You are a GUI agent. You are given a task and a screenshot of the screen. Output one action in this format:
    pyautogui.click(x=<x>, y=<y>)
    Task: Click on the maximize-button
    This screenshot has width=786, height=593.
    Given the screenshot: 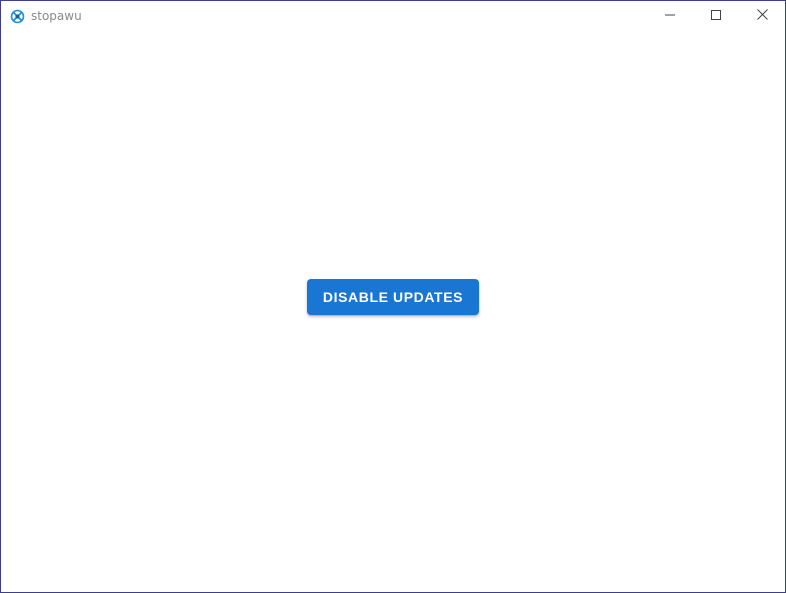 What is the action you would take?
    pyautogui.click(x=716, y=16)
    